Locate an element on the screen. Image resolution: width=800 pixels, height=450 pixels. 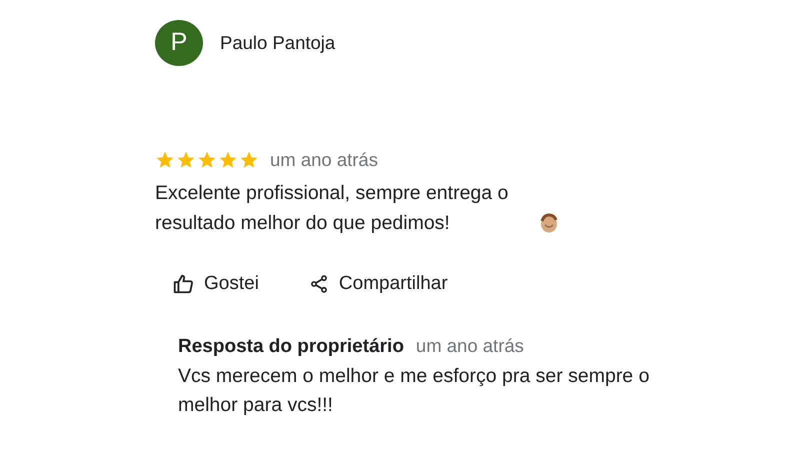
review-text: Excelente profissional, sempre entrega o resultado melhor do que pedimos! is located at coordinates (332, 208).